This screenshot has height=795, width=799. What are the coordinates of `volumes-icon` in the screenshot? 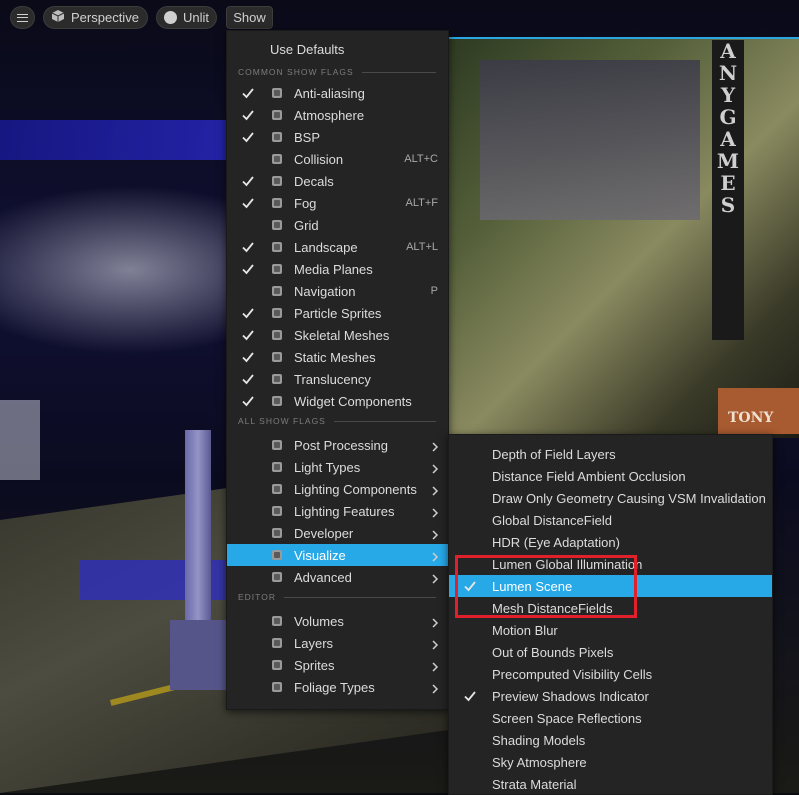 It's located at (277, 621).